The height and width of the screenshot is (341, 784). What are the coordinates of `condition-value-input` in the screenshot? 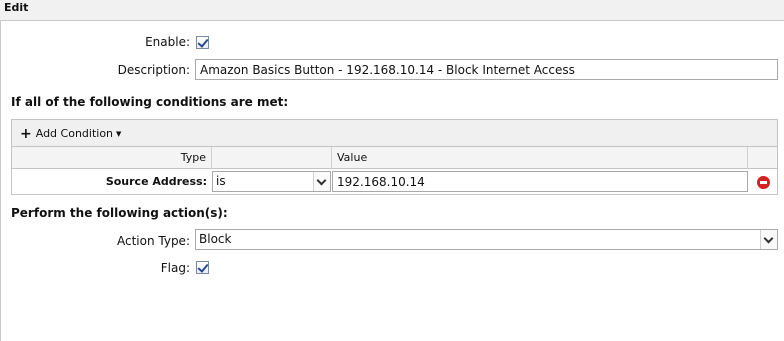 It's located at (540, 181).